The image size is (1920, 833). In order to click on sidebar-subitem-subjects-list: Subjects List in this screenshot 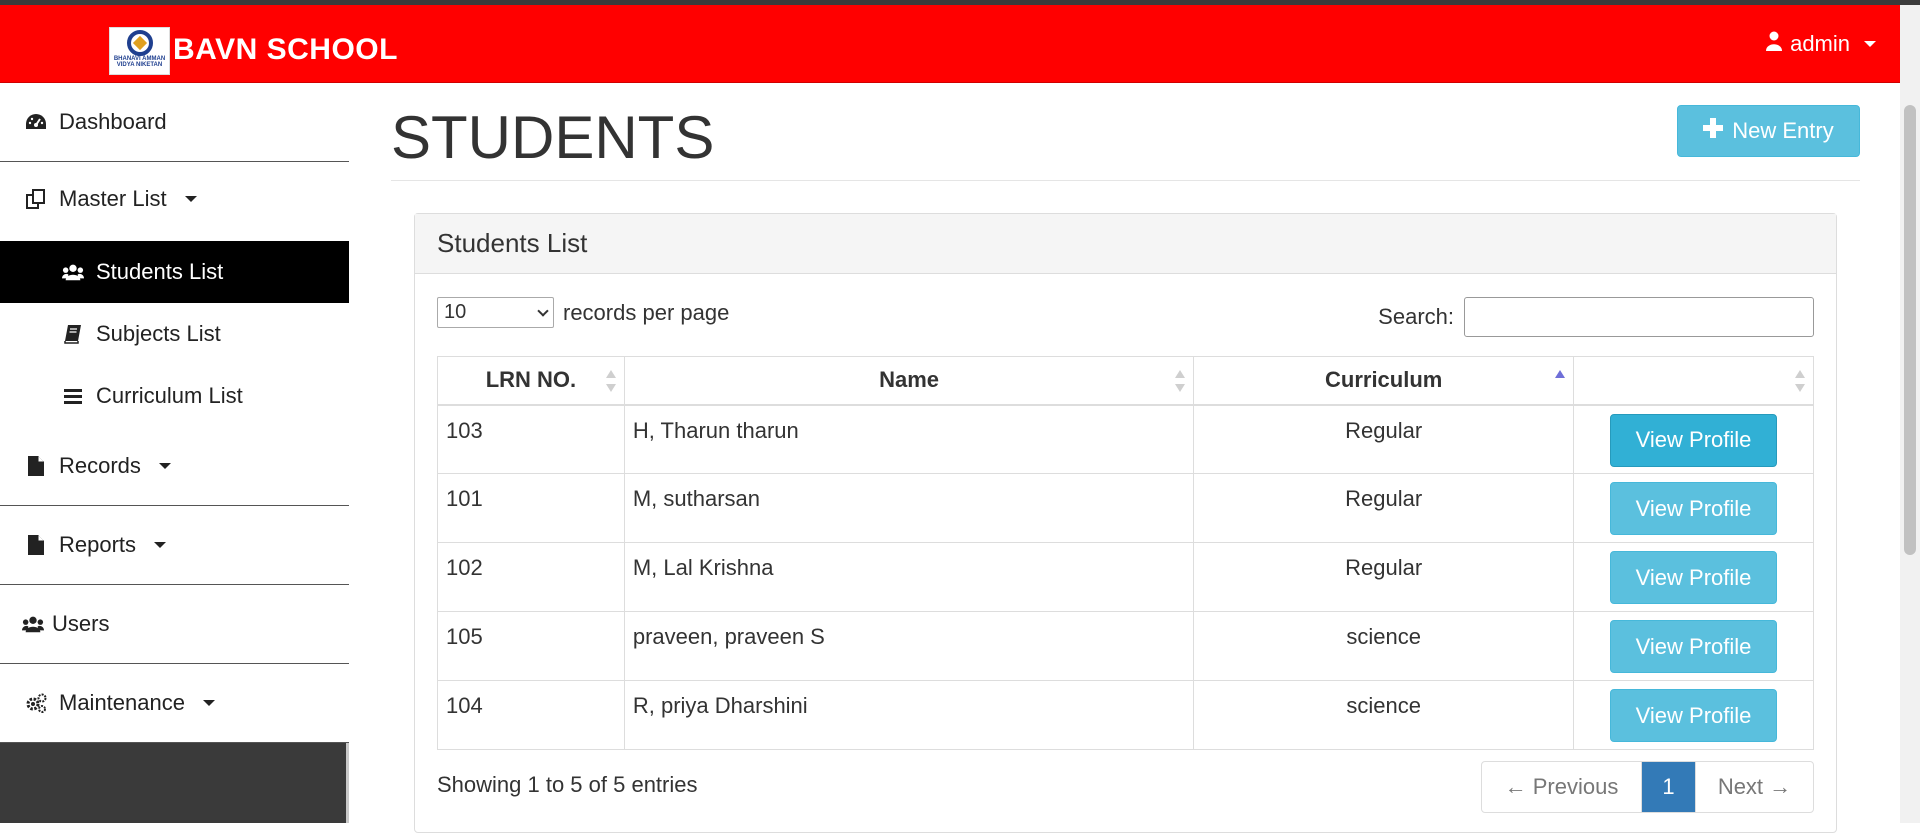, I will do `click(174, 334)`.